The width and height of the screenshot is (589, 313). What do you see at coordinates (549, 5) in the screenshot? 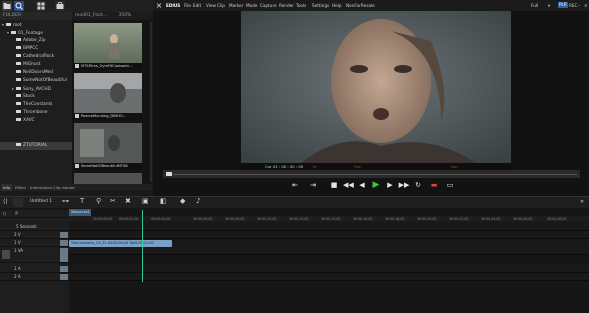
I see `chevron-down-icon: ▾` at bounding box center [549, 5].